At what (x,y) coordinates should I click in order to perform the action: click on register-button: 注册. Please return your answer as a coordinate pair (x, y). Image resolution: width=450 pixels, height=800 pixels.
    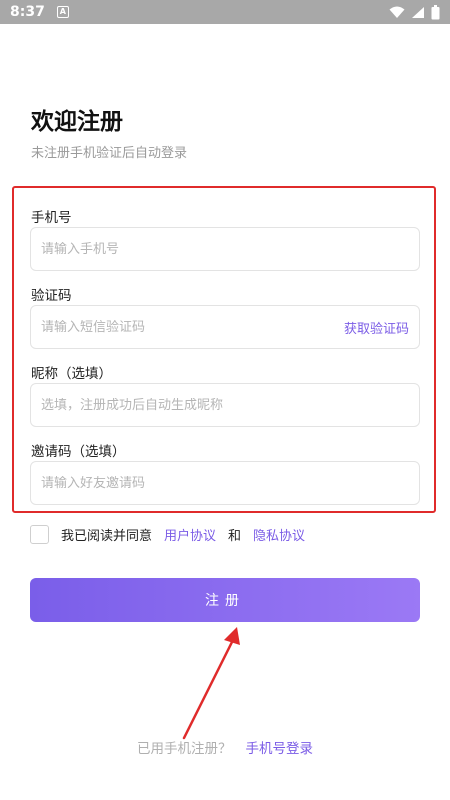
    Looking at the image, I should click on (225, 600).